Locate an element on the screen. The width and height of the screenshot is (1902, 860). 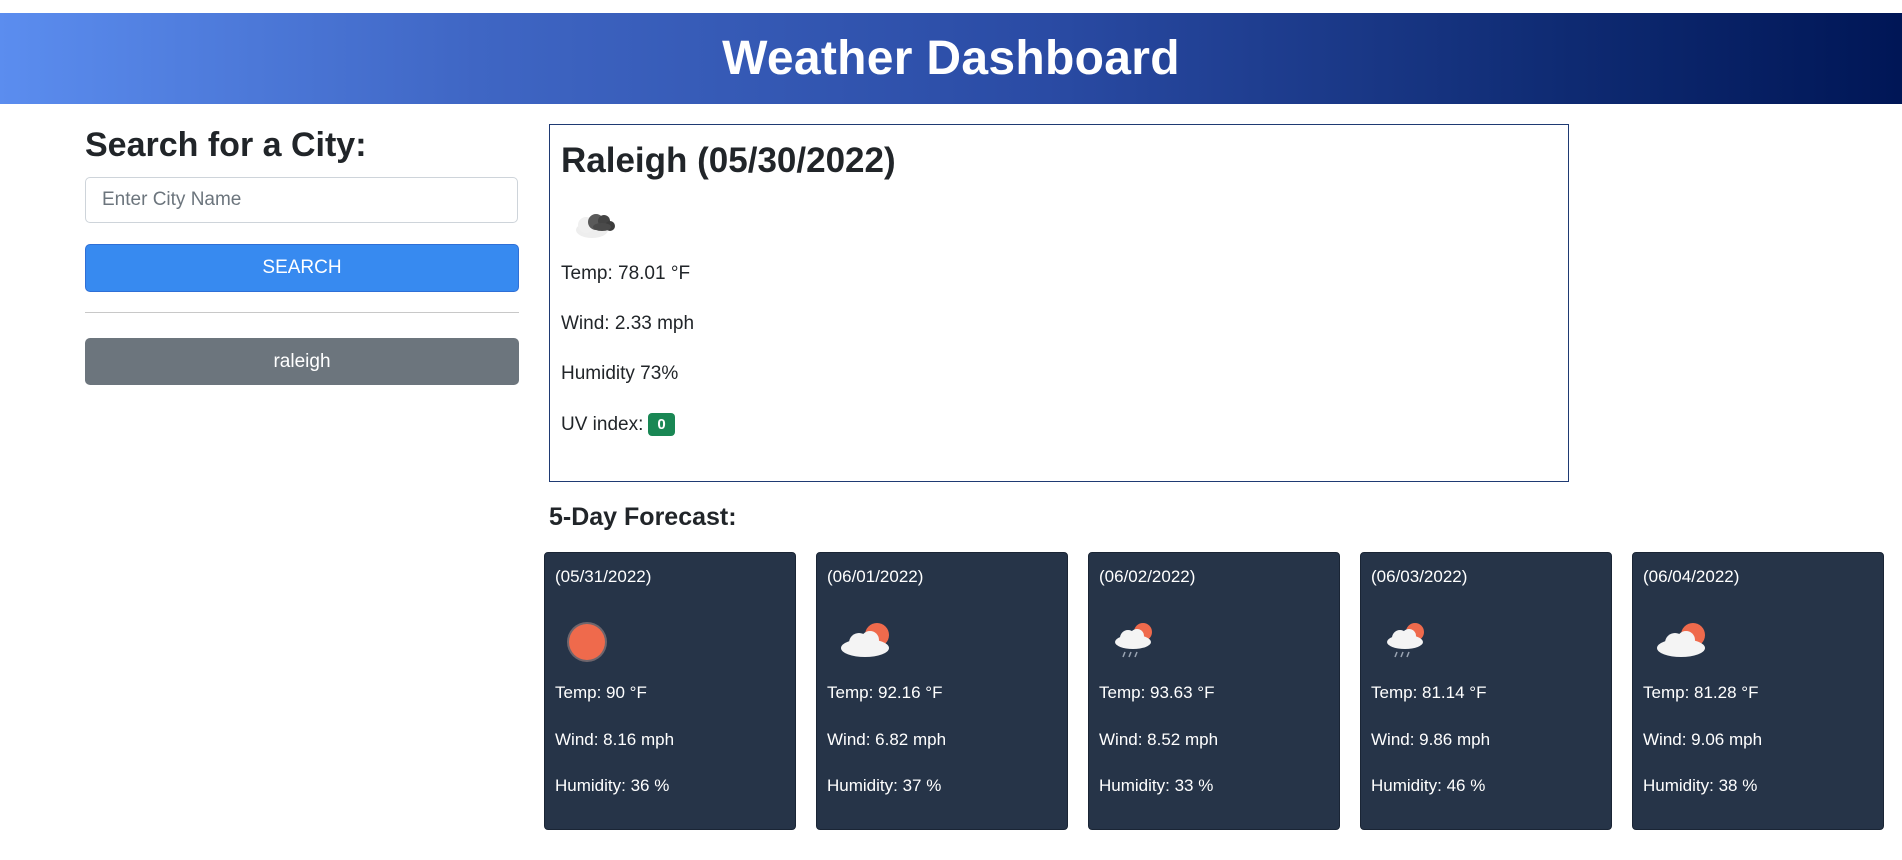
forecast-wind: Wind: 9.86 mph is located at coordinates (1431, 739).